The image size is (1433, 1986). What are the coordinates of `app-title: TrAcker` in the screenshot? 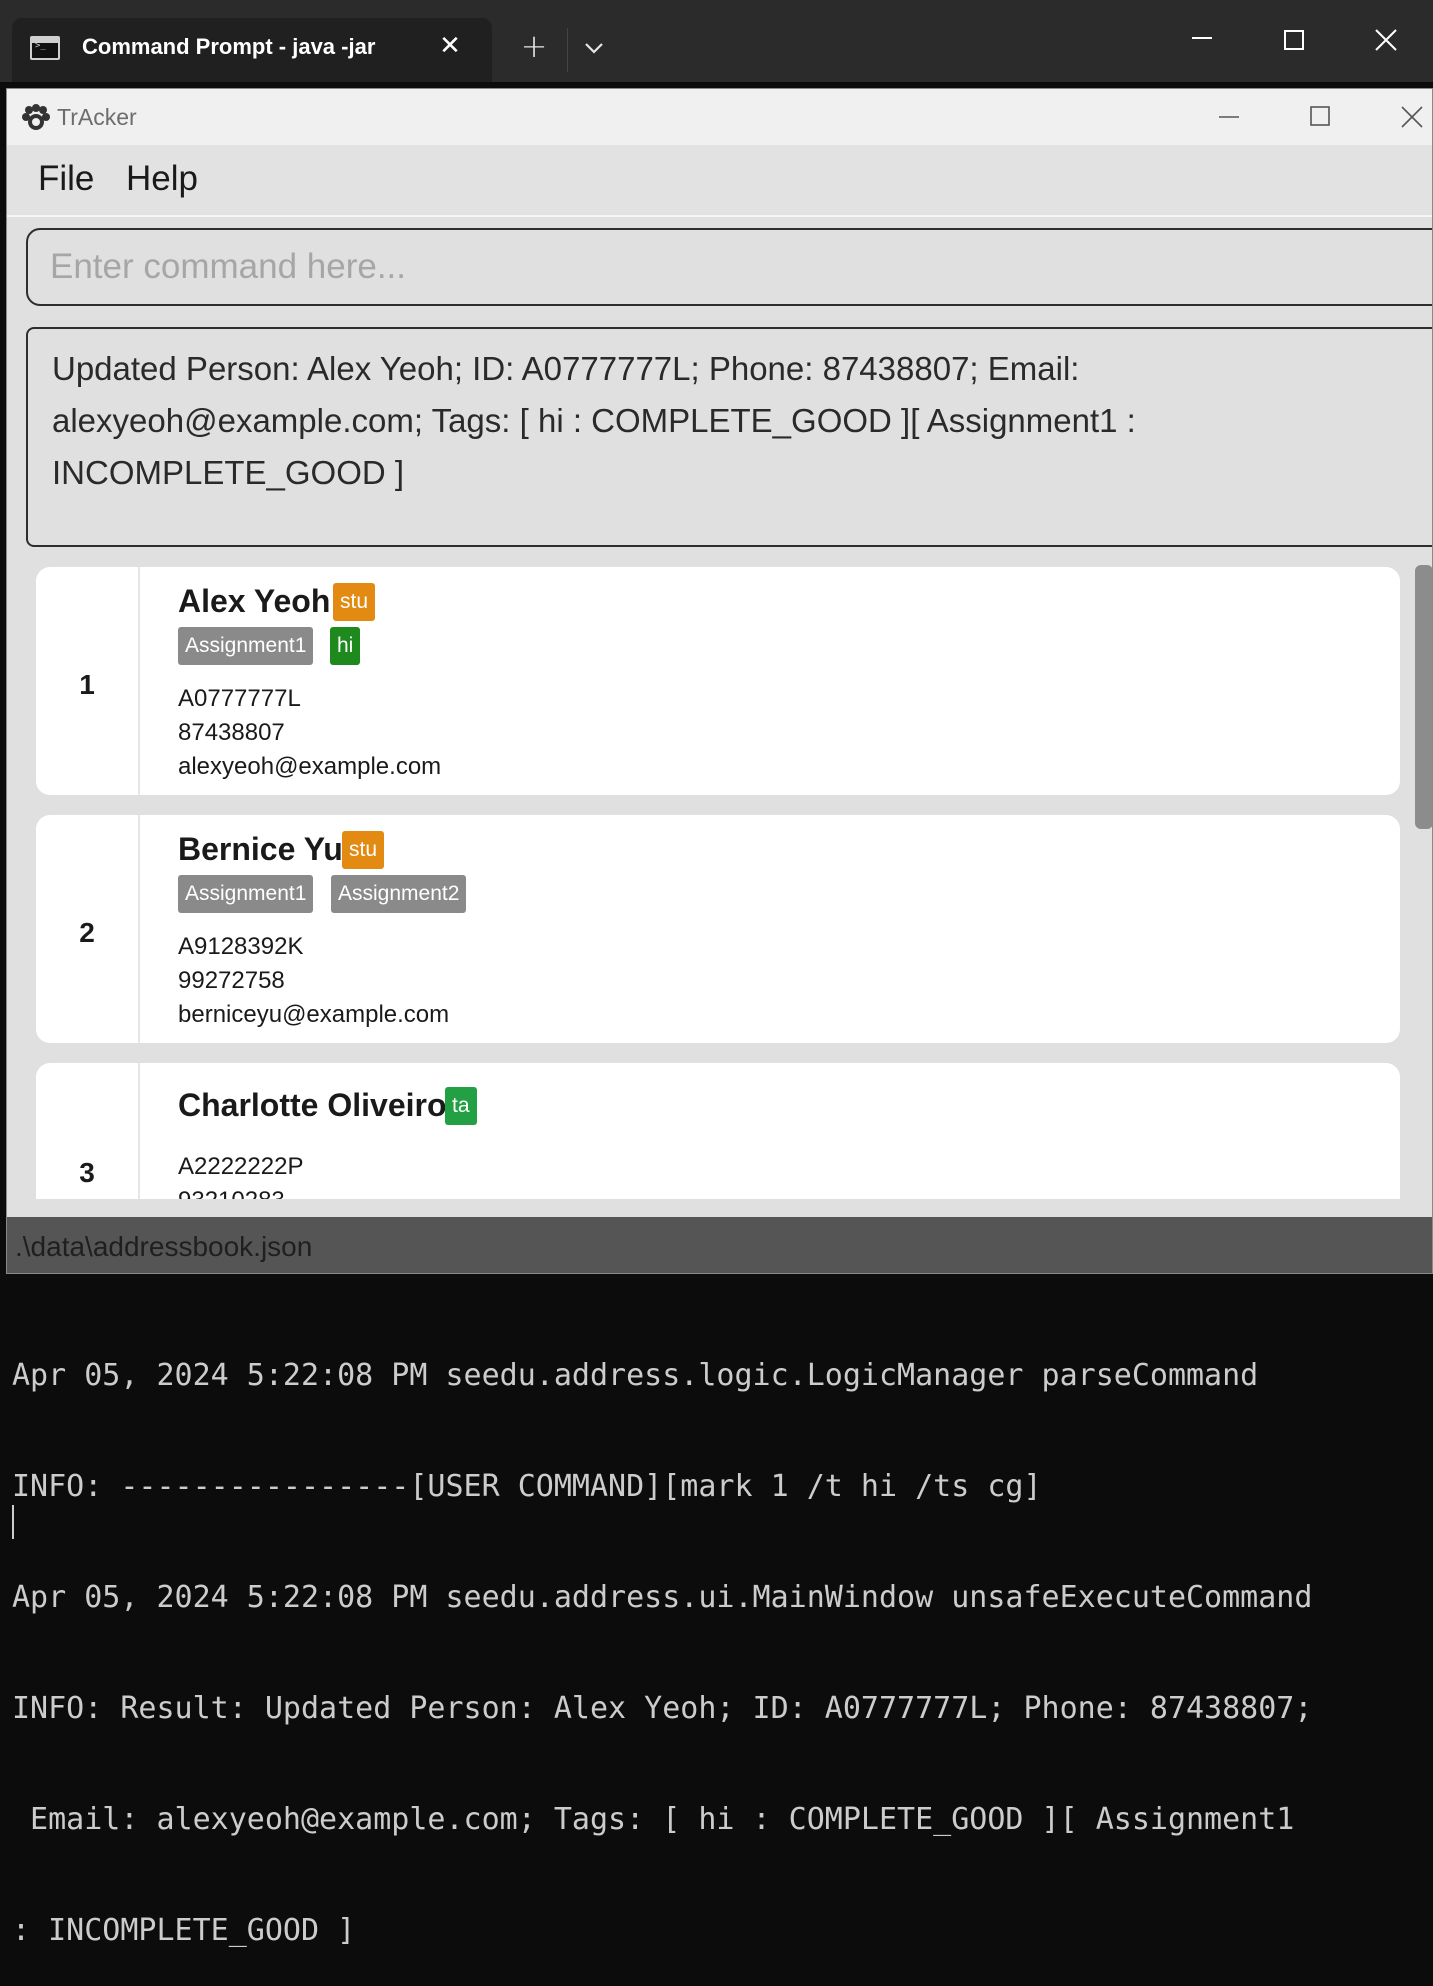 It's located at (97, 117).